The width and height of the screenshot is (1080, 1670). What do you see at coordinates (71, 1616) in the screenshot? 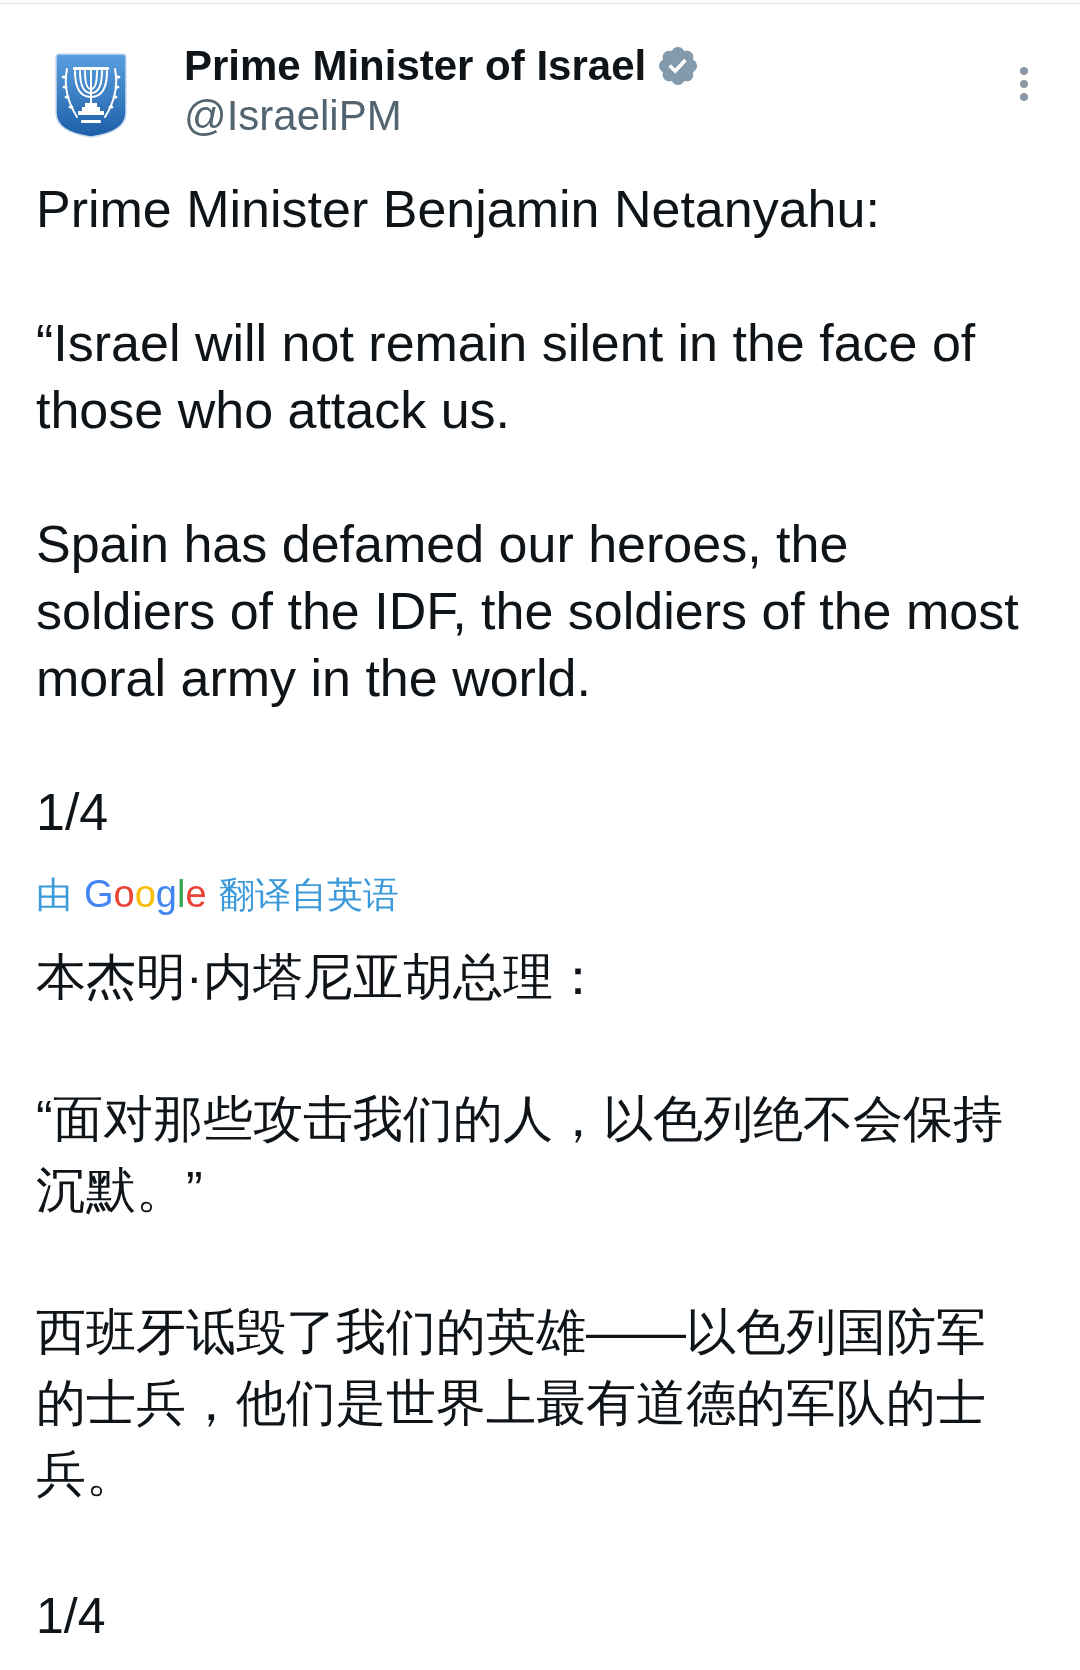
I see `translated-text: 1/4` at bounding box center [71, 1616].